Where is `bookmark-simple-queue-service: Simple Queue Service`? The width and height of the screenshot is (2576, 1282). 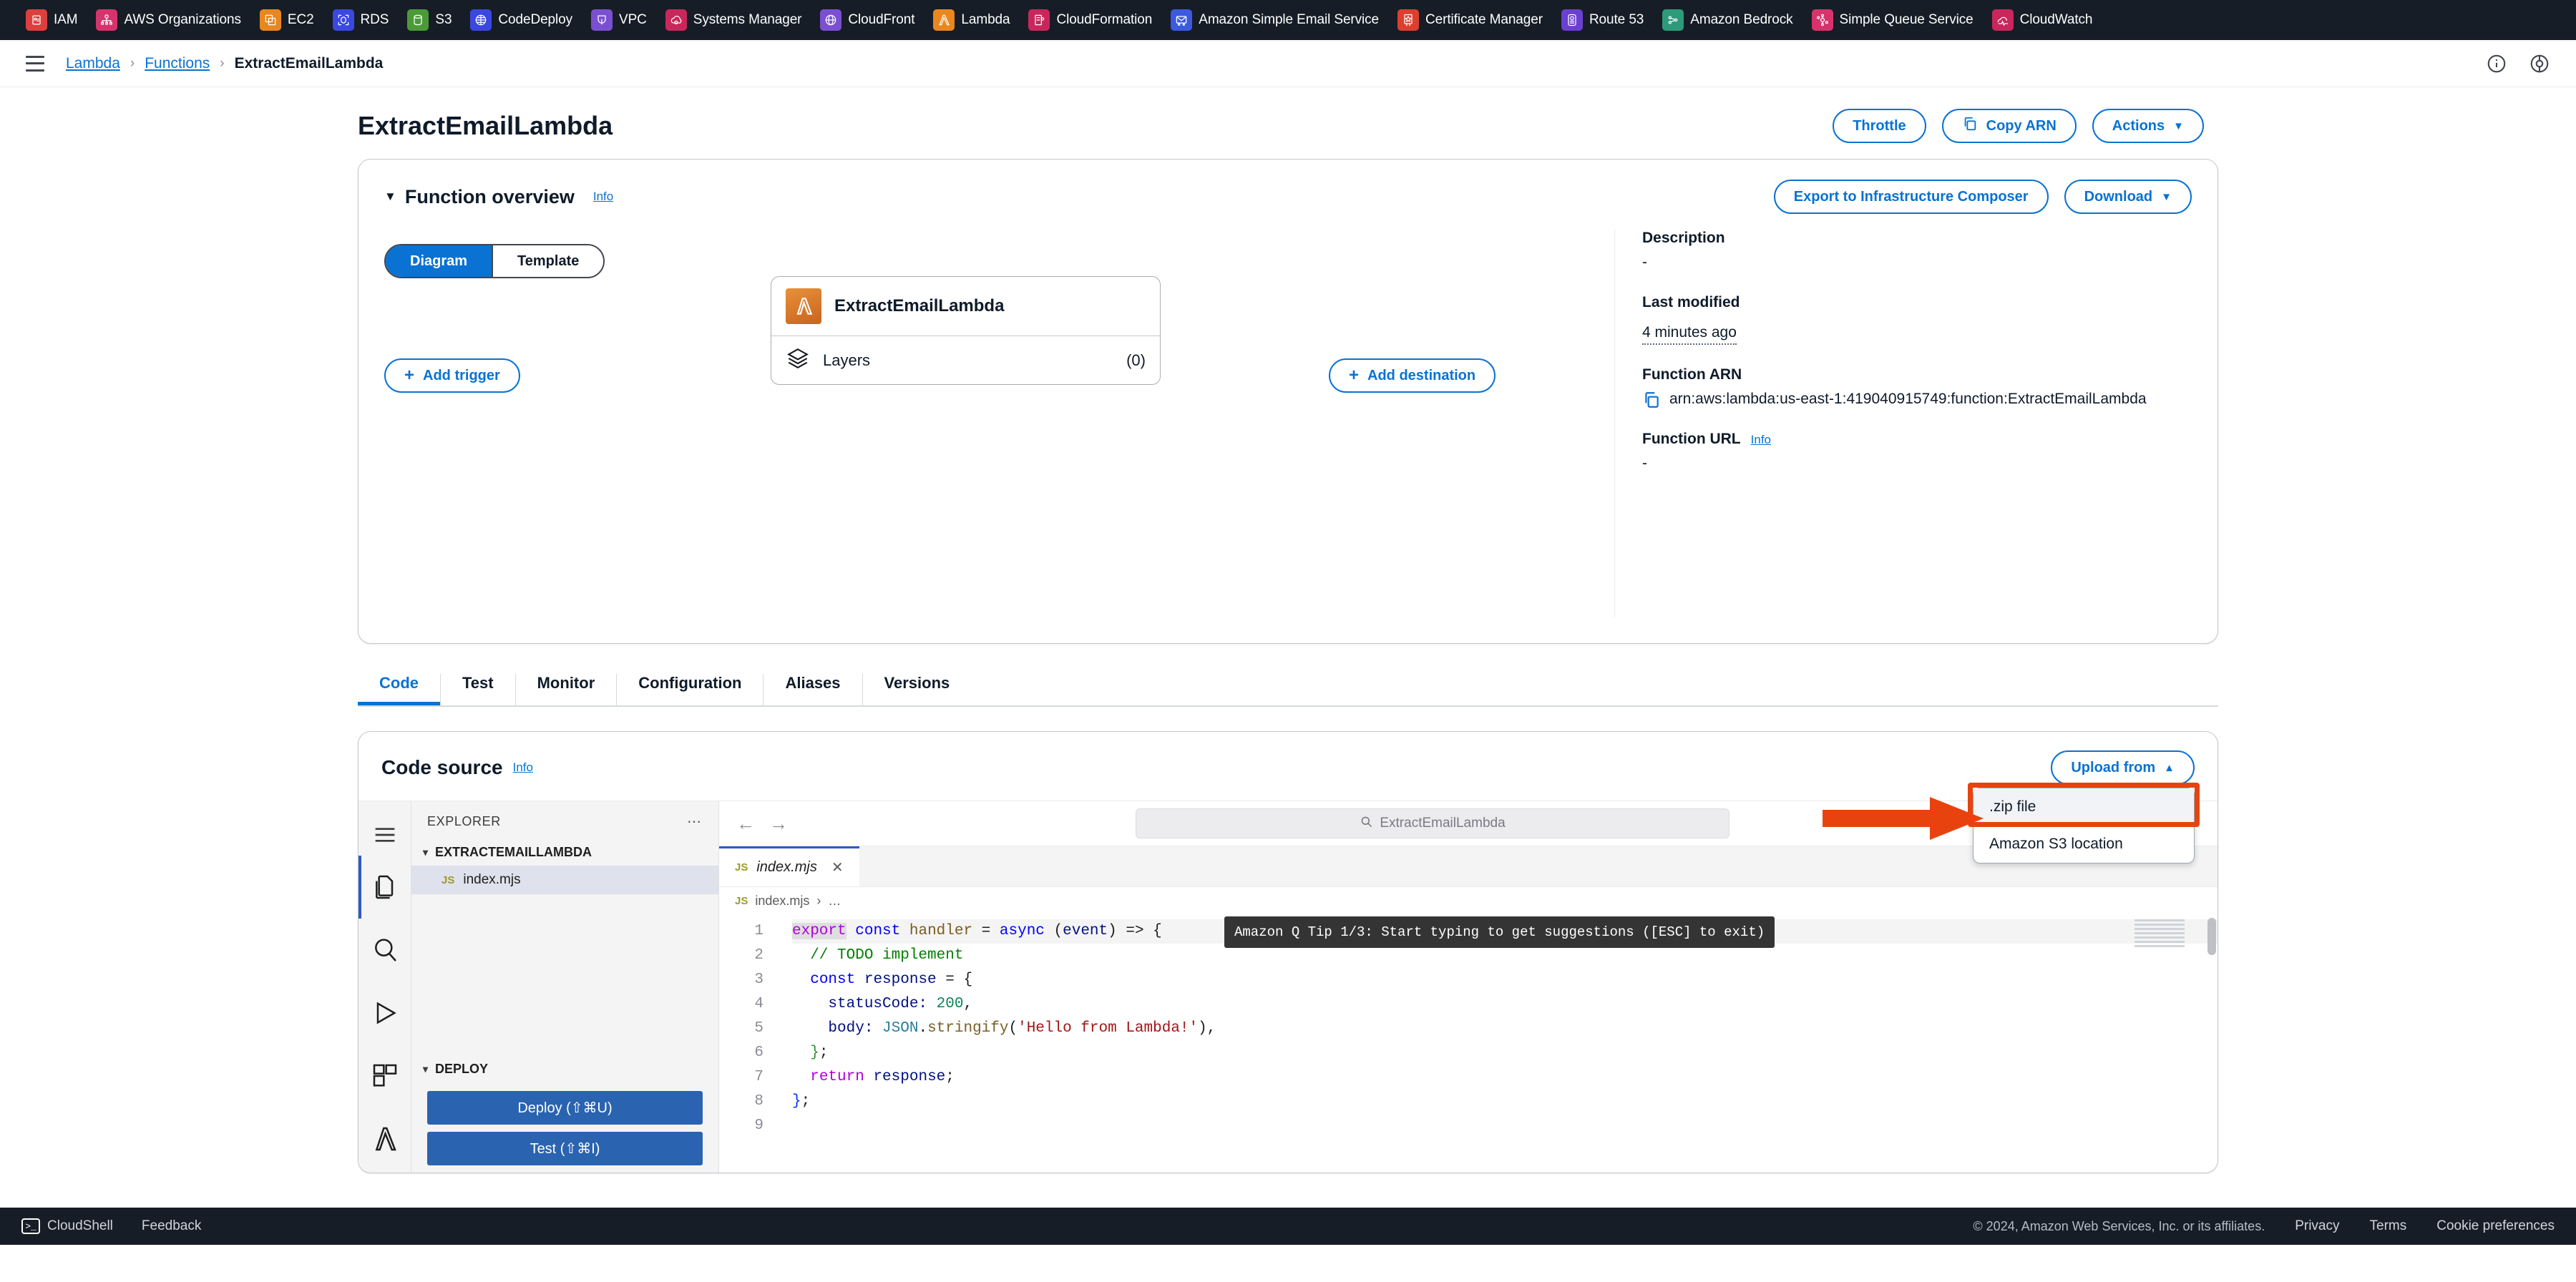
bookmark-simple-queue-service: Simple Queue Service is located at coordinates (1892, 20).